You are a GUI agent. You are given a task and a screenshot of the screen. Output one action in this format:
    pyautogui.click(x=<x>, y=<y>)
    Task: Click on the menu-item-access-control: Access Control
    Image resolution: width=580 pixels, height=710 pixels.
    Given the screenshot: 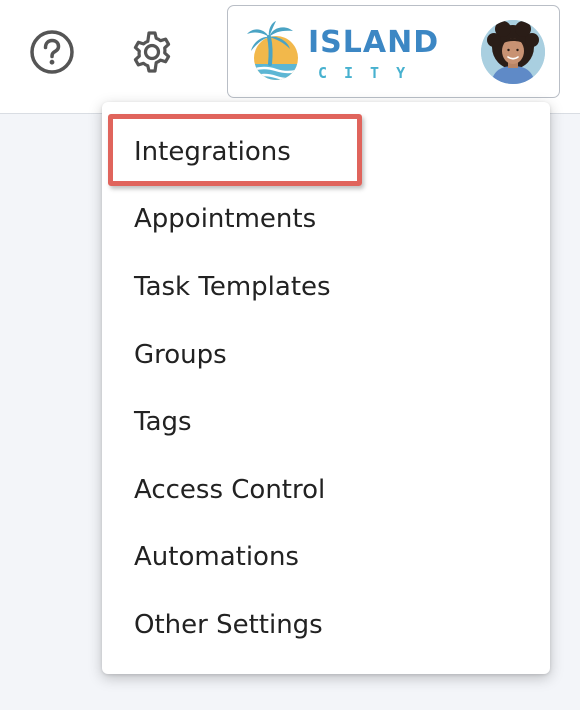 What is the action you would take?
    pyautogui.click(x=229, y=490)
    